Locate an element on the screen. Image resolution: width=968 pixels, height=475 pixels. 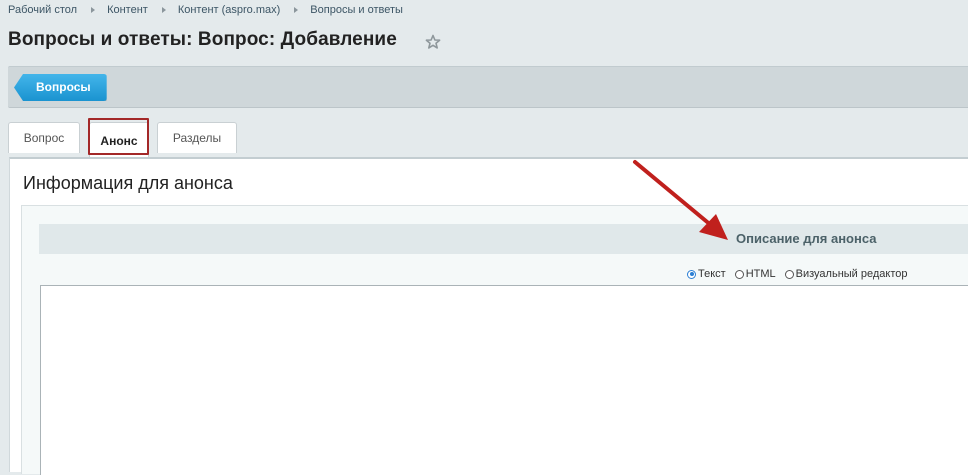
star-icon is located at coordinates (433, 42).